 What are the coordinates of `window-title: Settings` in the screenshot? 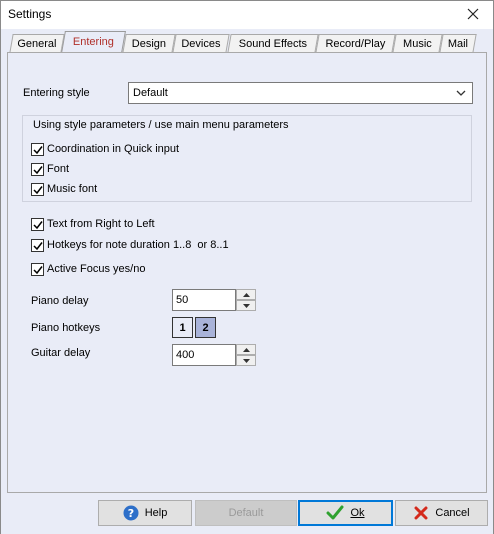 It's located at (30, 14).